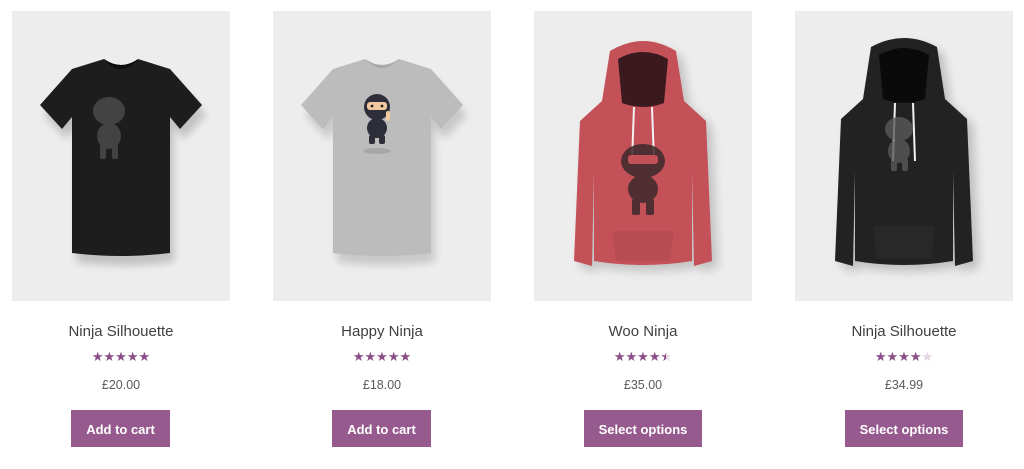 This screenshot has width=1024, height=469. What do you see at coordinates (643, 156) in the screenshot?
I see `product-image-red-hoodie` at bounding box center [643, 156].